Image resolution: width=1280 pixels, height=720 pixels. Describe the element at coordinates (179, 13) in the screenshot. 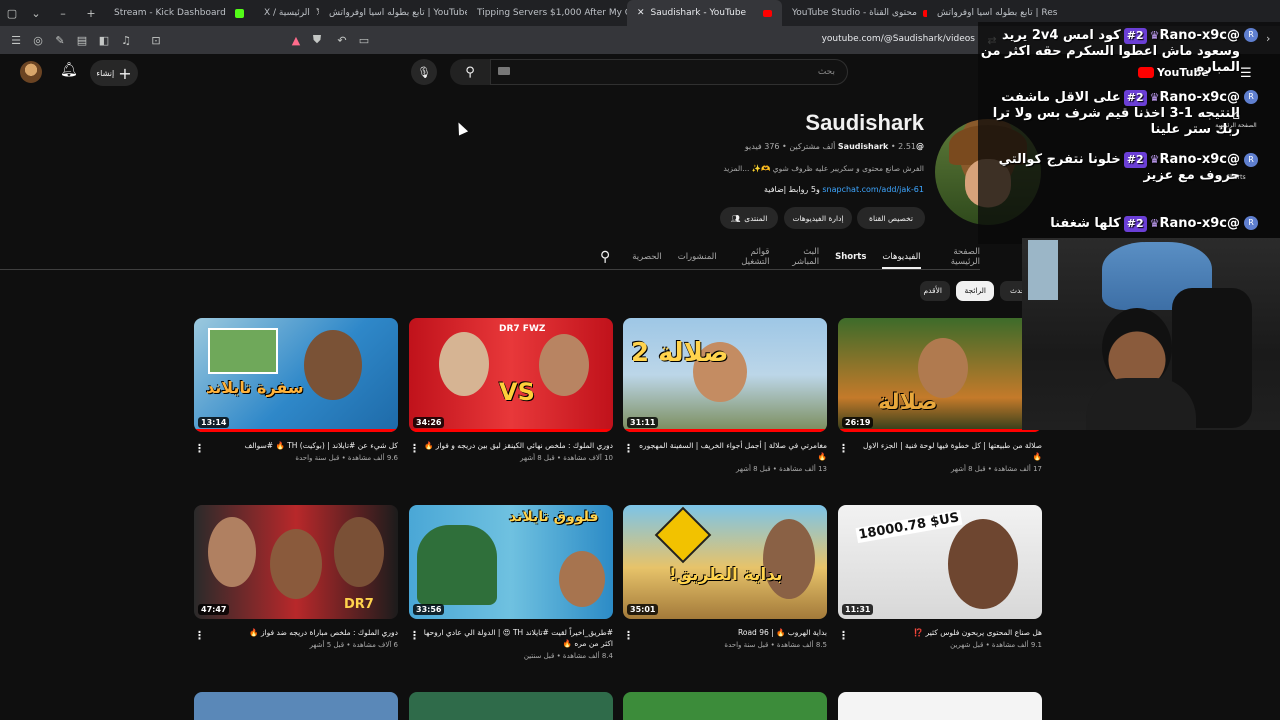

I see `tab-kick-dashboard: Stream - Kick Dashboard` at that location.